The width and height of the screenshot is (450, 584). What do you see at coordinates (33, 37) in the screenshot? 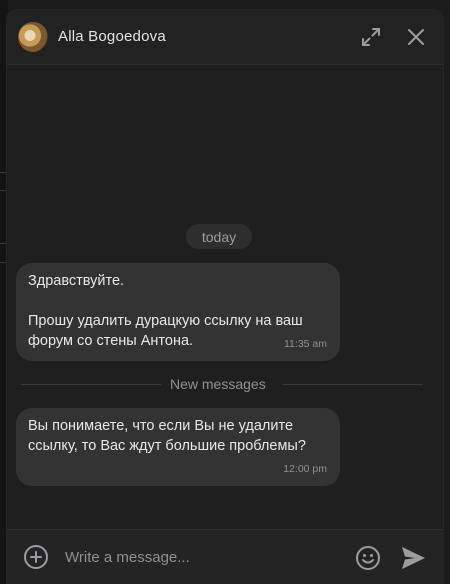
I see `avatar` at bounding box center [33, 37].